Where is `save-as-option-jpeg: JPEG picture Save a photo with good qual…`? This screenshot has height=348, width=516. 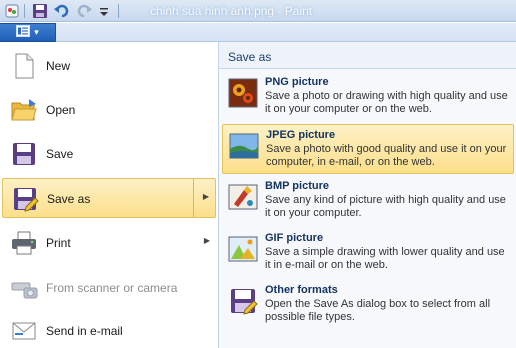 save-as-option-jpeg: JPEG picture Save a photo with good qual… is located at coordinates (368, 149).